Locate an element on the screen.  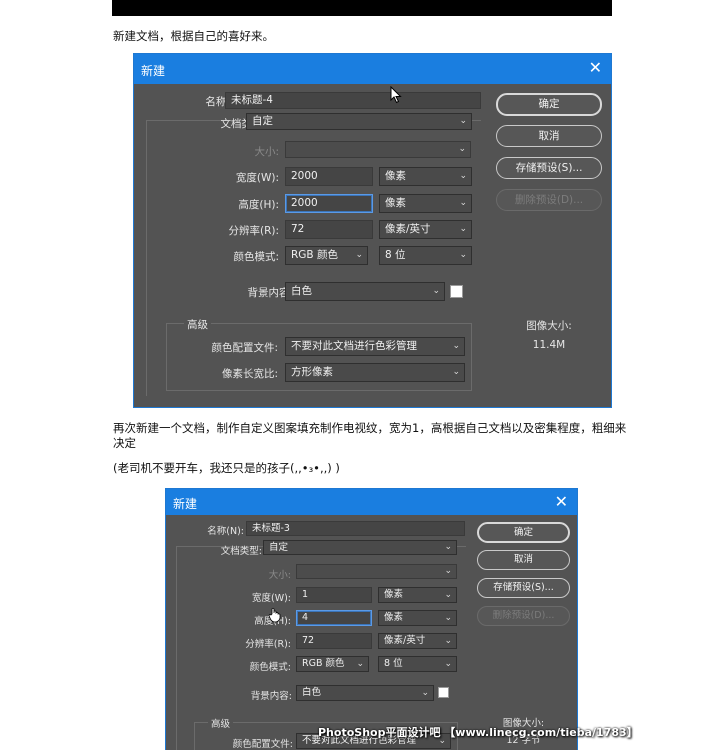
previous-image-strip is located at coordinates (362, 8).